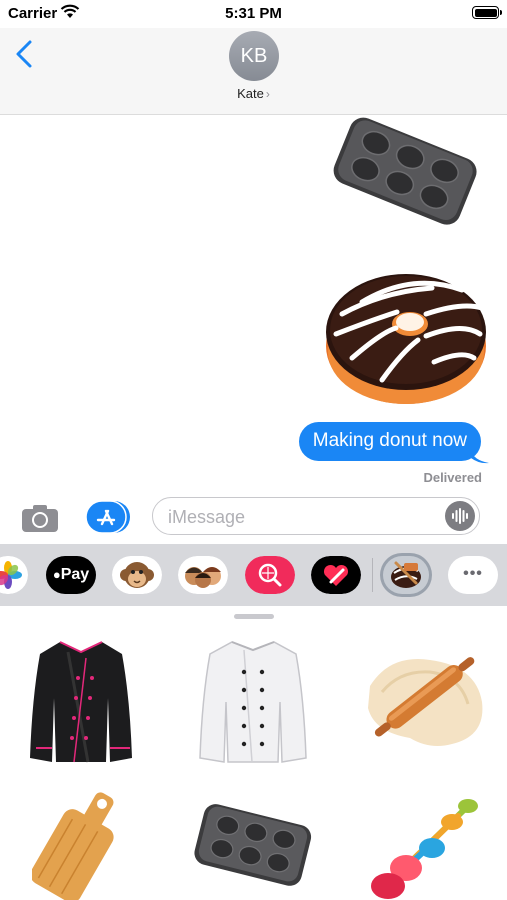  Describe the element at coordinates (40, 518) in the screenshot. I see `camera-icon` at that location.